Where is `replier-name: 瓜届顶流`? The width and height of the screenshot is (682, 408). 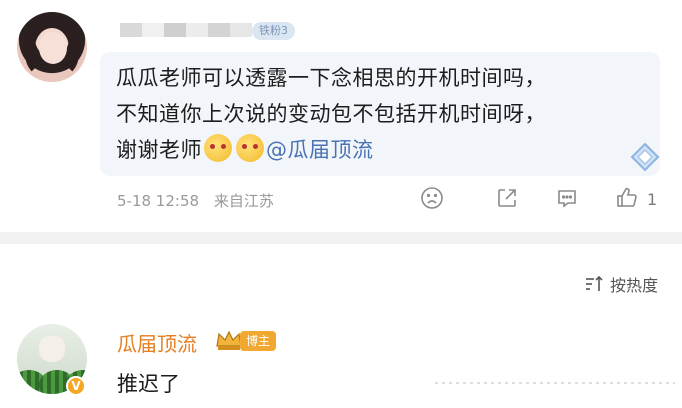
replier-name: 瓜届顶流 is located at coordinates (157, 342).